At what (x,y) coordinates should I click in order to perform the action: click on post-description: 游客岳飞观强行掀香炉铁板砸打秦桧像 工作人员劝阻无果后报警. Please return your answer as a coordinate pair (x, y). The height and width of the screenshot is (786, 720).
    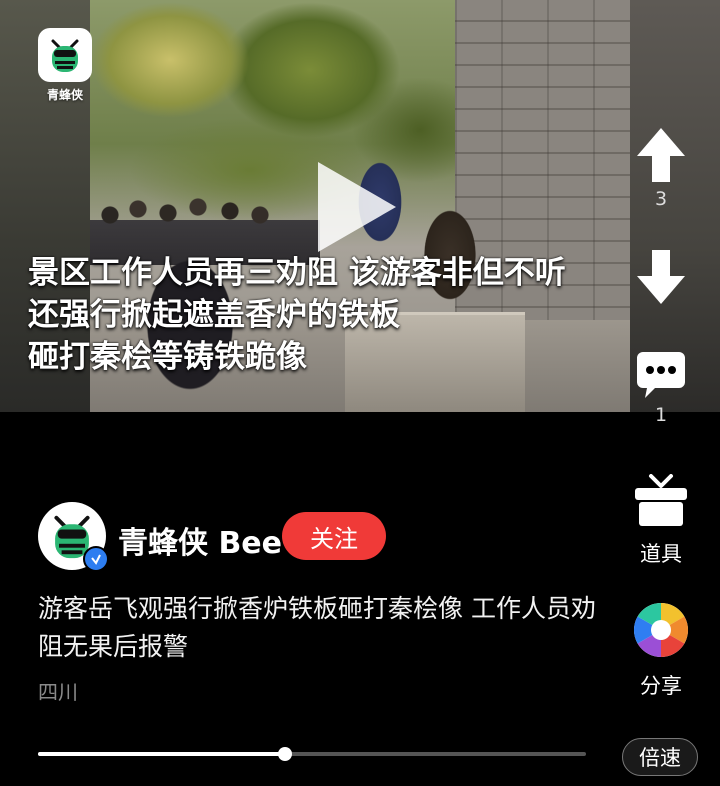
    Looking at the image, I should click on (317, 627).